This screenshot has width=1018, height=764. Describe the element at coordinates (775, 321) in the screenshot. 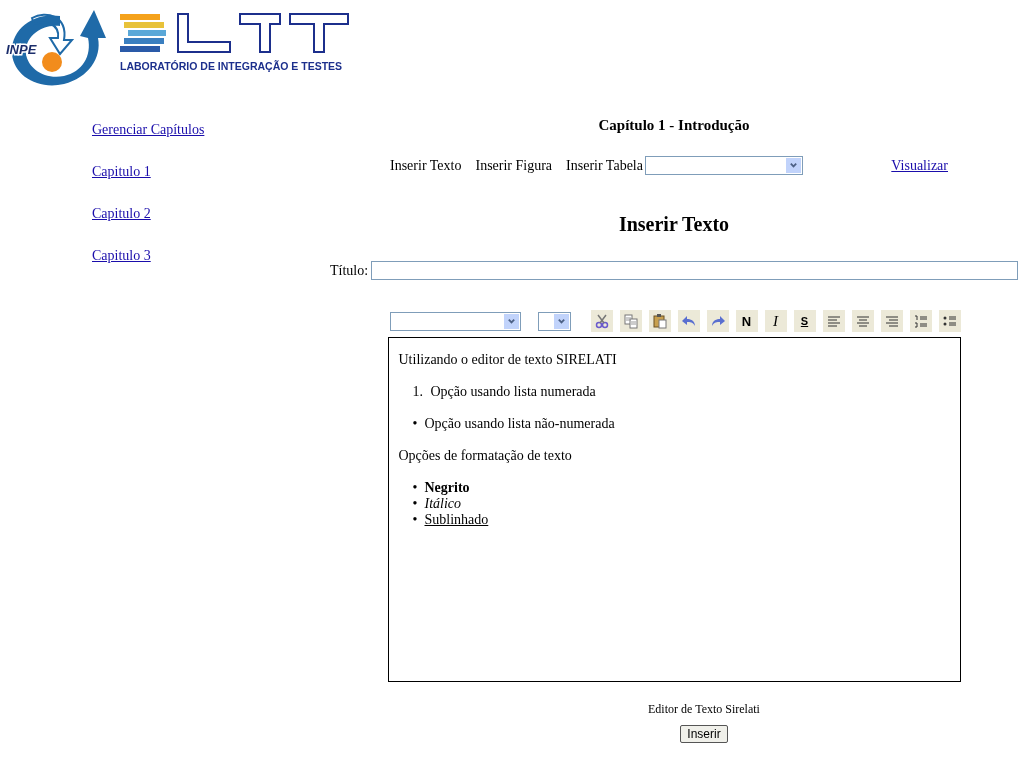

I see `italic-button: I` at that location.